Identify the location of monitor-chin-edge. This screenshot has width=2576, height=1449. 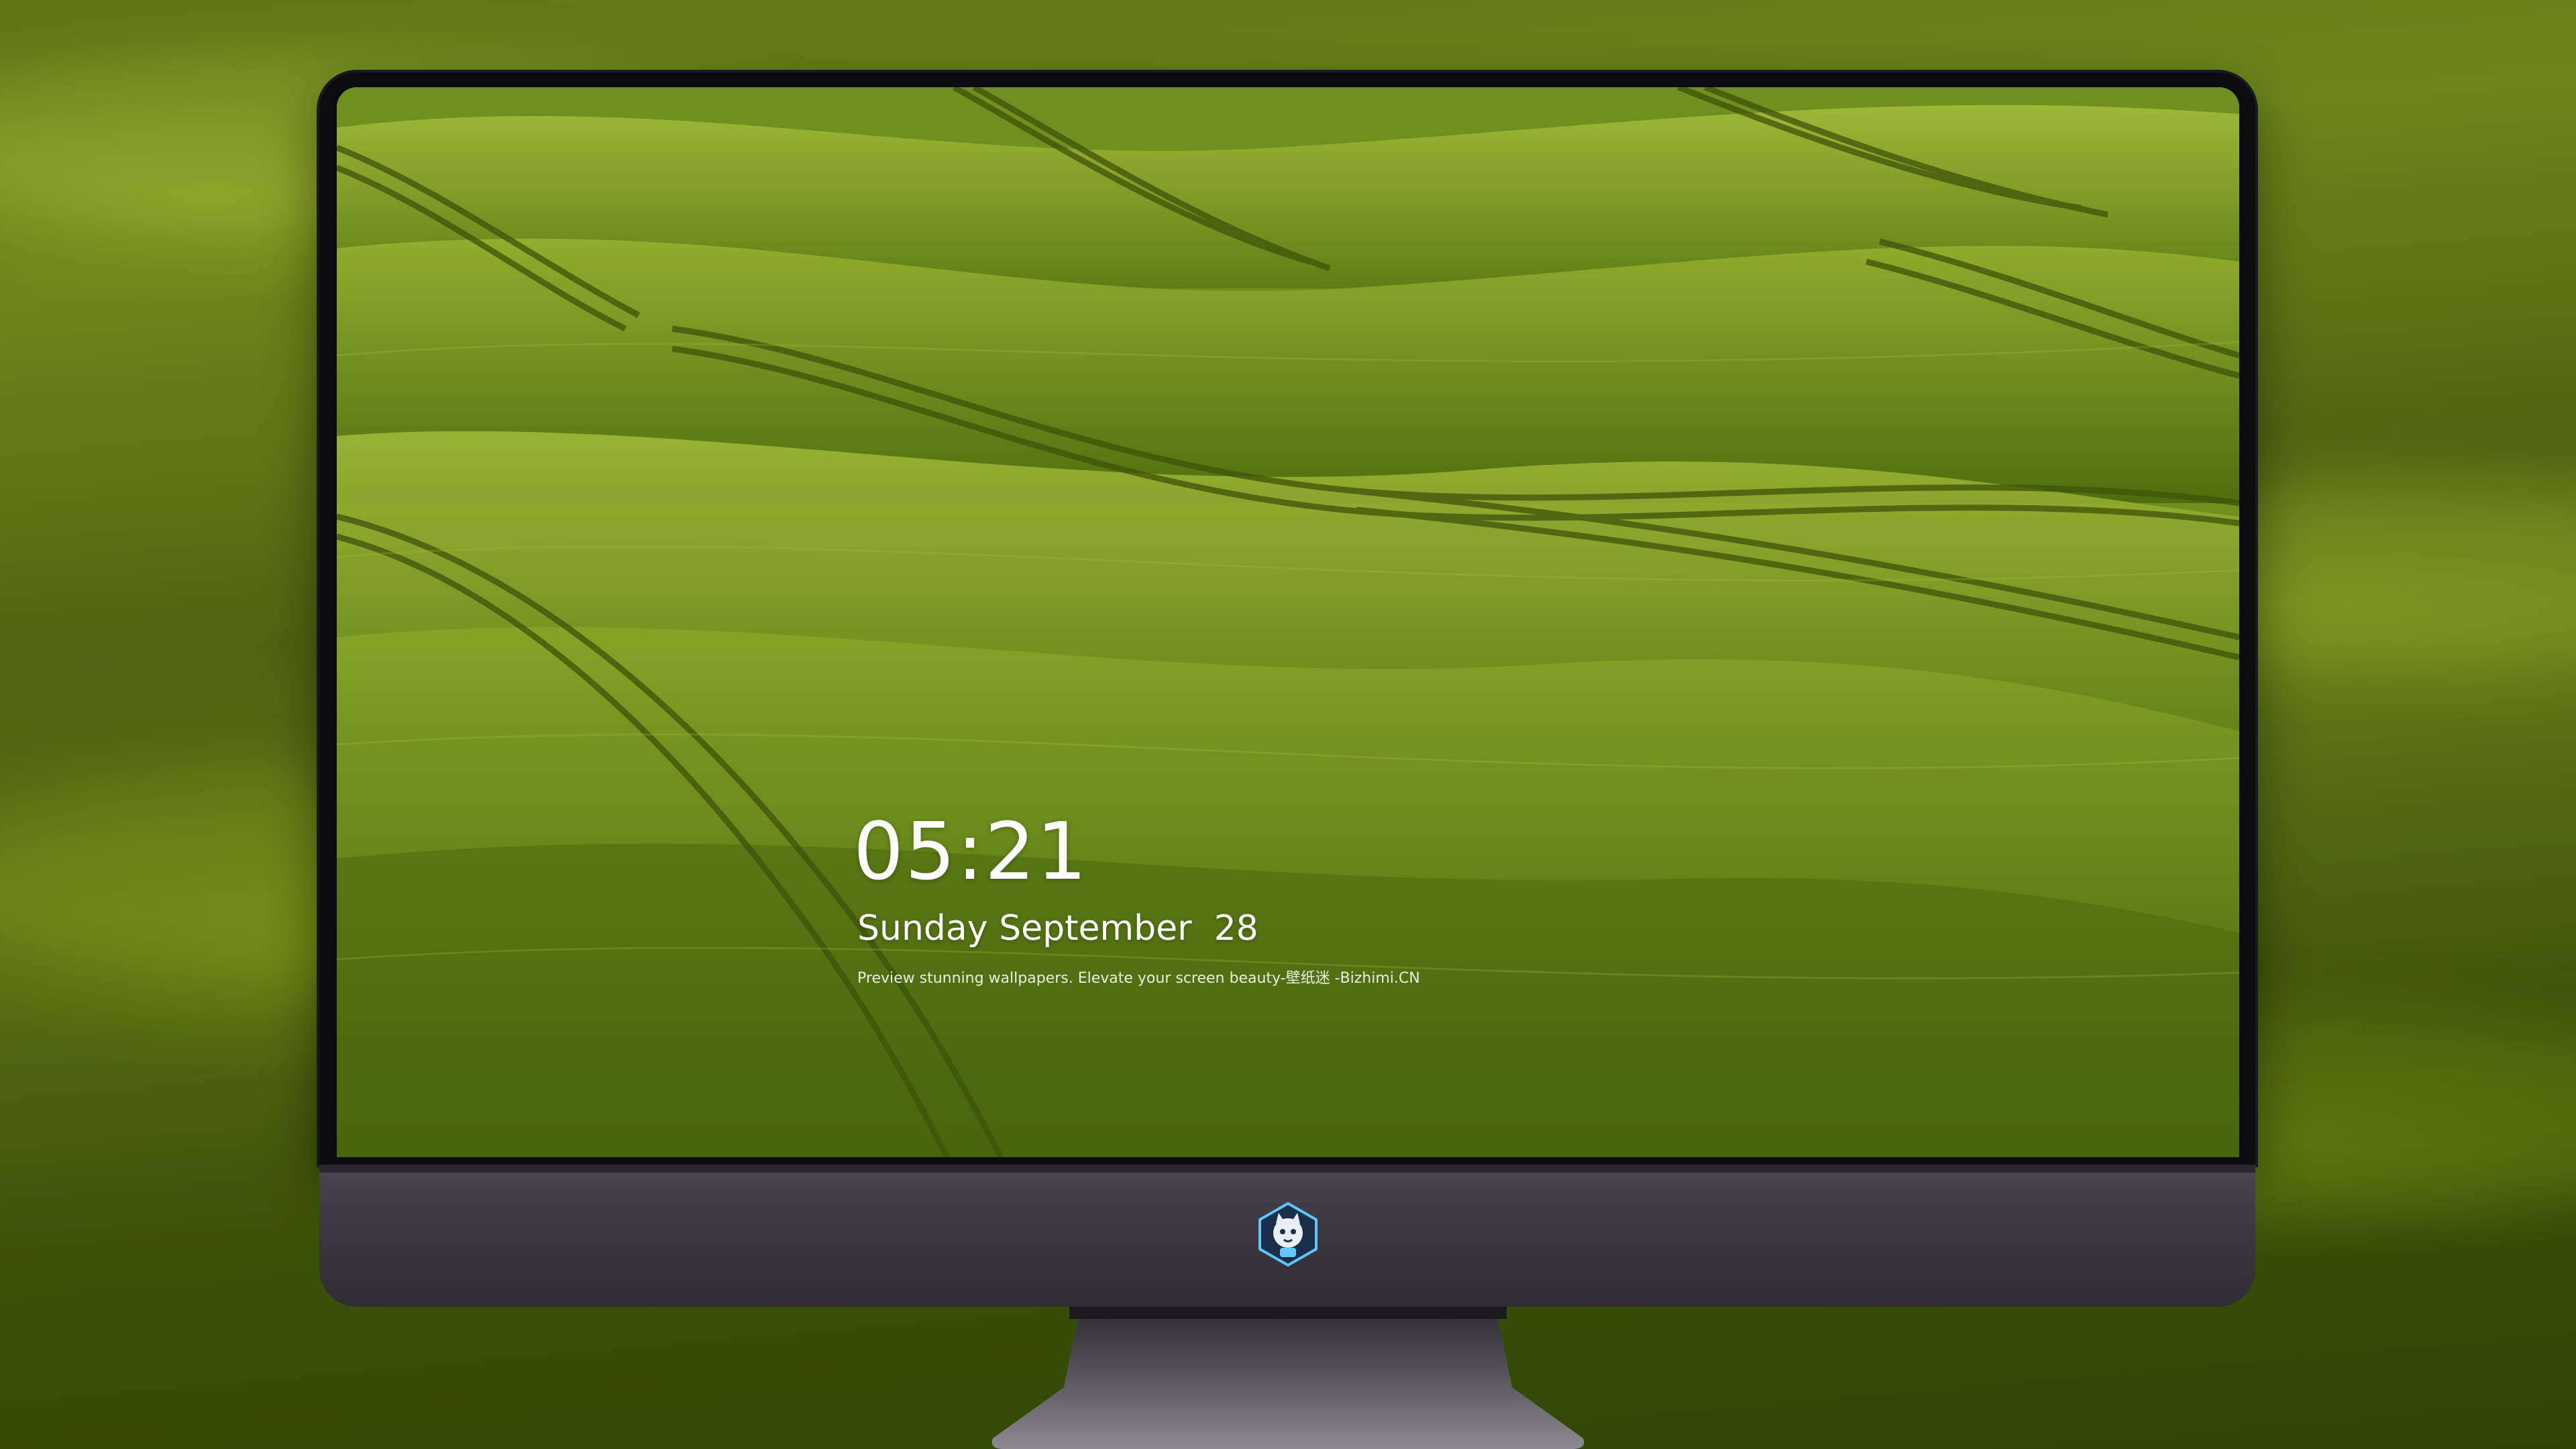
(1287, 1169).